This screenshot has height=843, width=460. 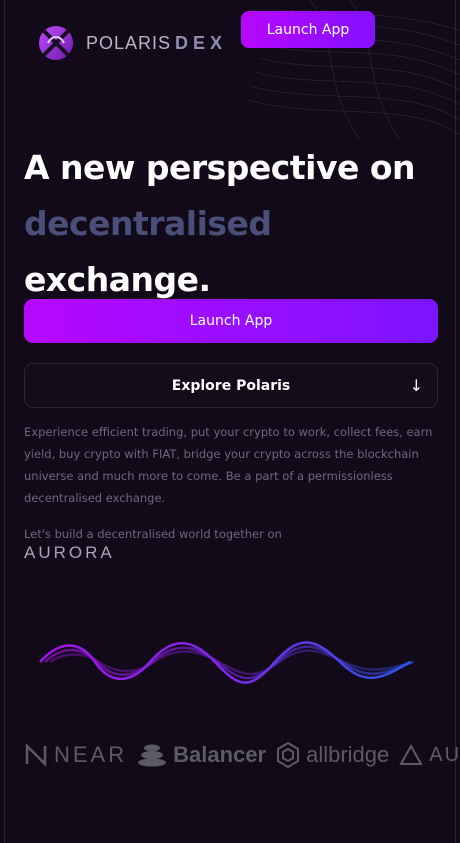 I want to click on partner-aurora: AURO, so click(x=429, y=755).